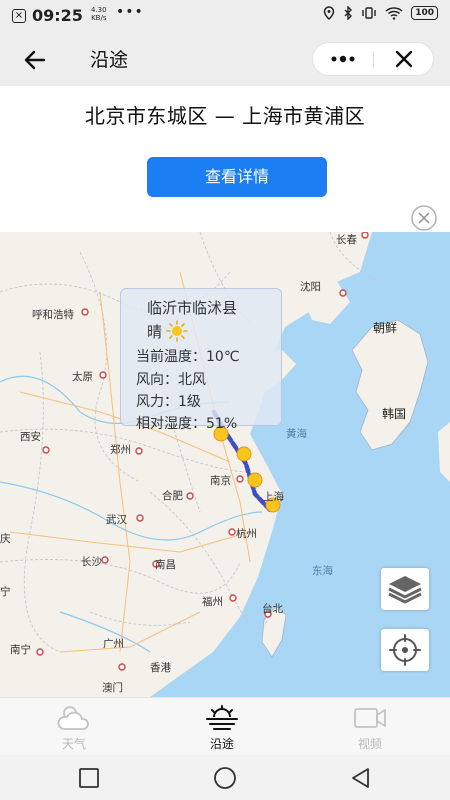 The width and height of the screenshot is (450, 800). What do you see at coordinates (424, 13) in the screenshot?
I see `battery-icon: 100` at bounding box center [424, 13].